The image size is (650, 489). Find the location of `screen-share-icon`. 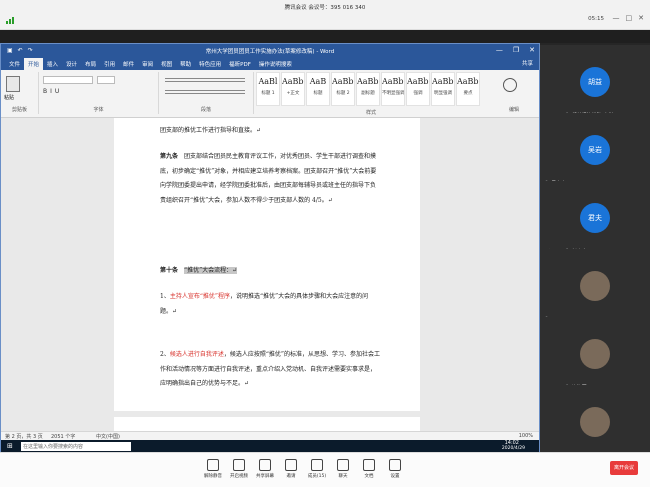

screen-share-icon is located at coordinates (265, 465).